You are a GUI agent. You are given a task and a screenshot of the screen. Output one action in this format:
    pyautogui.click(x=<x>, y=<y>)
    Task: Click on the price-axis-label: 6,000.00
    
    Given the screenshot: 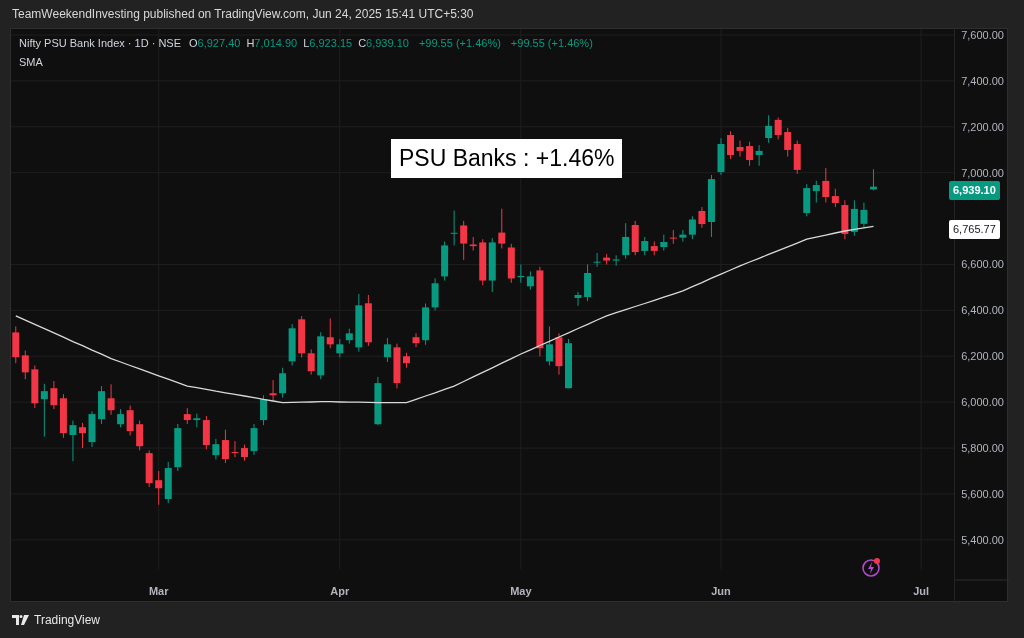 What is the action you would take?
    pyautogui.click(x=982, y=402)
    